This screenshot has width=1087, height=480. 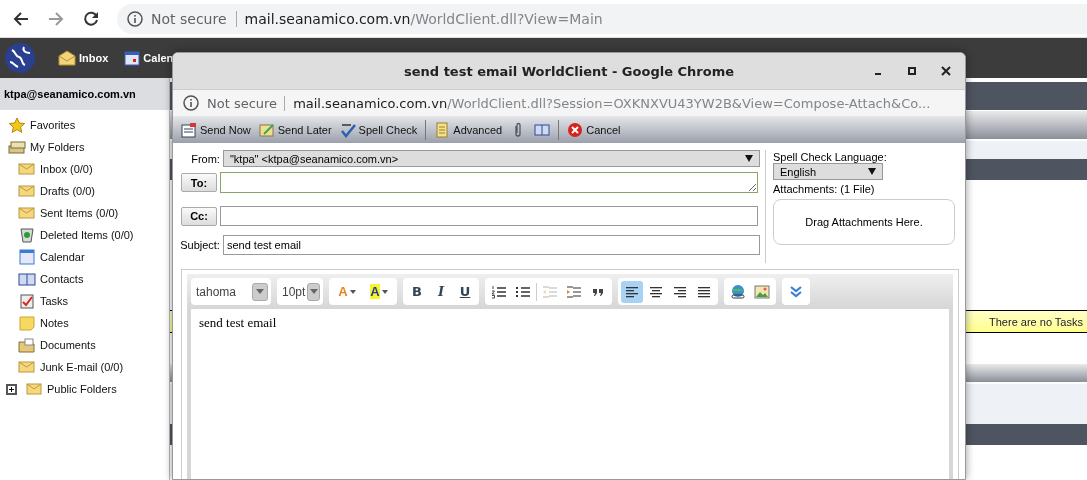 What do you see at coordinates (54, 301) in the screenshot?
I see `folder-label: Tasks` at bounding box center [54, 301].